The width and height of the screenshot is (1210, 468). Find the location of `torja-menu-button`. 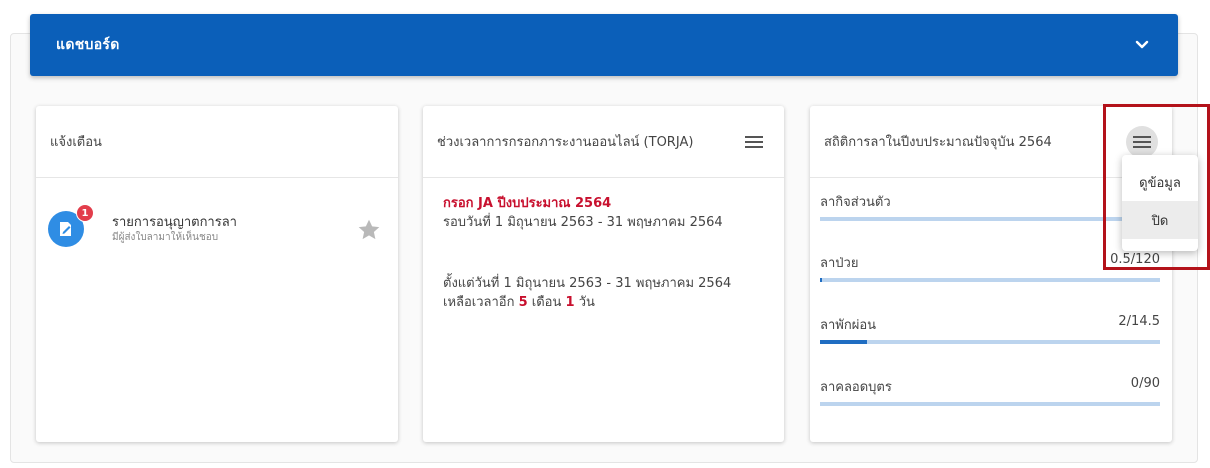

torja-menu-button is located at coordinates (754, 142).